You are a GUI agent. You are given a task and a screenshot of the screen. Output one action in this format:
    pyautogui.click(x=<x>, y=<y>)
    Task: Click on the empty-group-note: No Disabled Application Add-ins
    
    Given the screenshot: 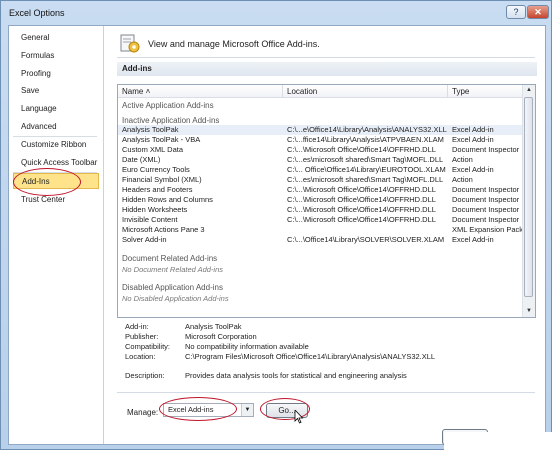 What is the action you would take?
    pyautogui.click(x=175, y=298)
    